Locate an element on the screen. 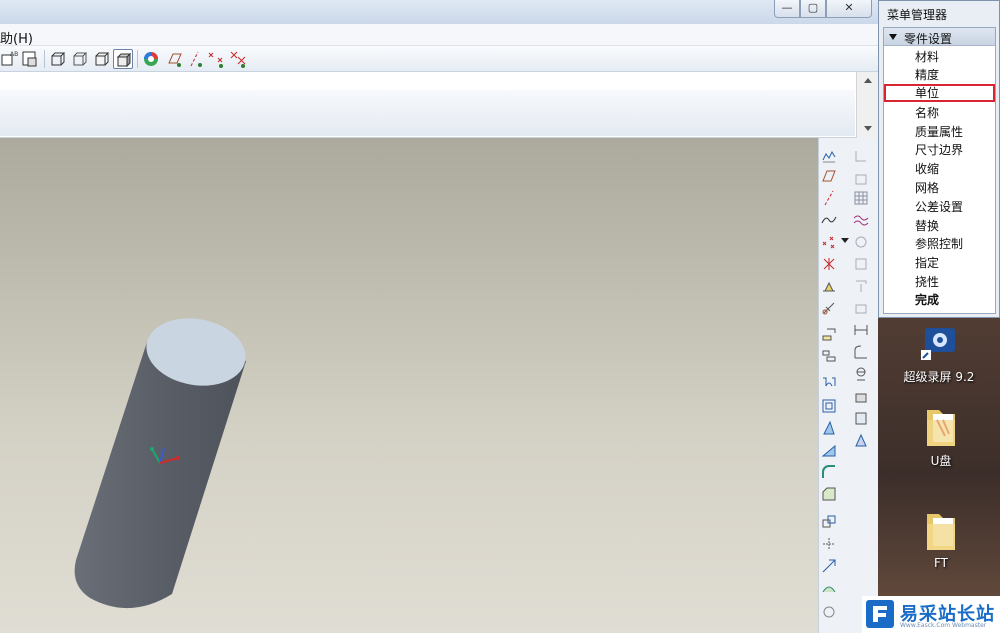 Image resolution: width=1000 pixels, height=633 pixels. desktop-icon-label: U盘 is located at coordinates (941, 461).